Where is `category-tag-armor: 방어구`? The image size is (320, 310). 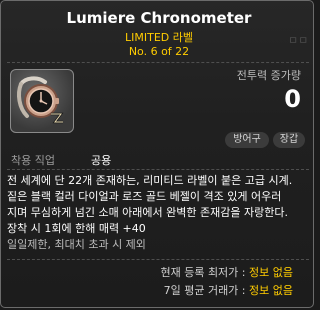
category-tag-armor: 방어구 is located at coordinates (247, 140).